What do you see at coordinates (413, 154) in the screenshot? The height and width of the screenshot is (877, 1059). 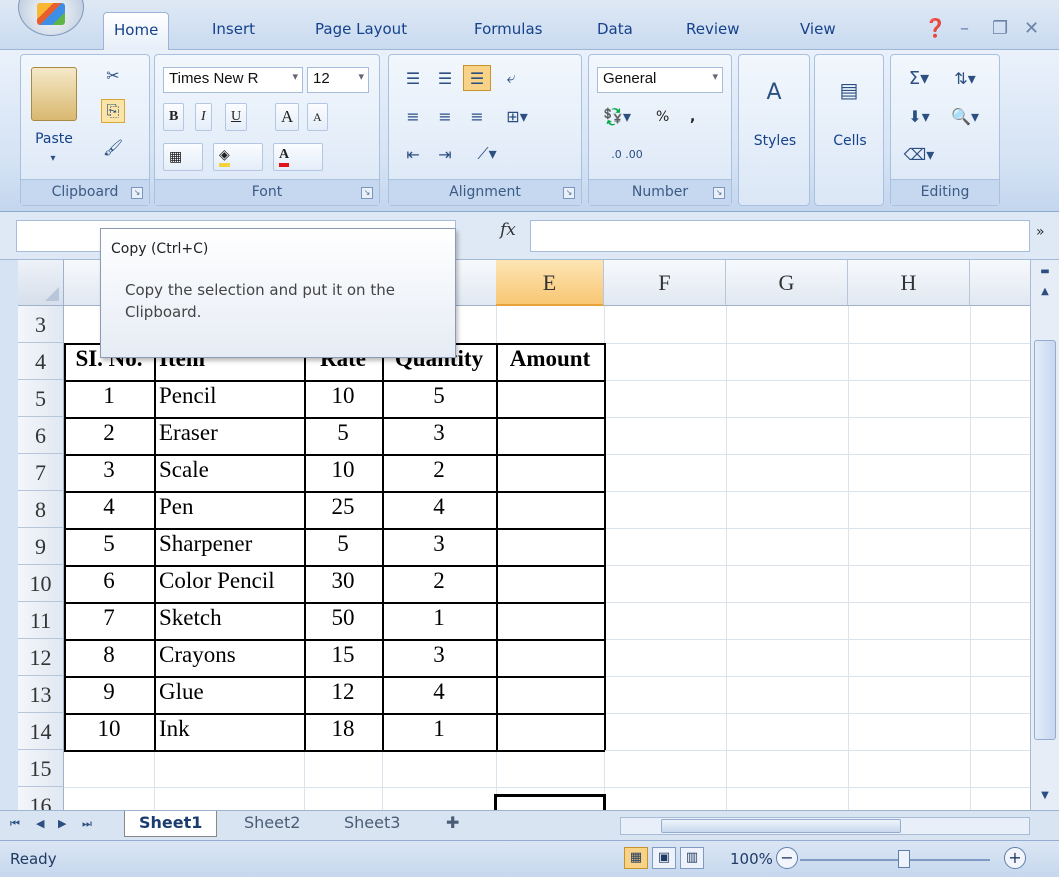 I see `decrease-indent-icon: ⇤` at bounding box center [413, 154].